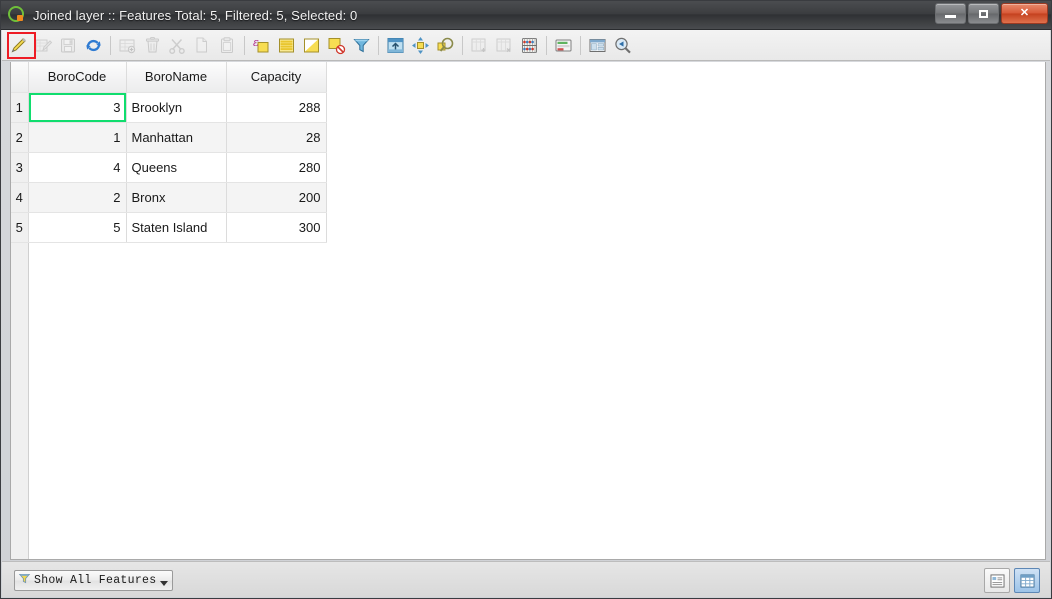 This screenshot has height=599, width=1052. I want to click on row-number: 2, so click(20, 137).